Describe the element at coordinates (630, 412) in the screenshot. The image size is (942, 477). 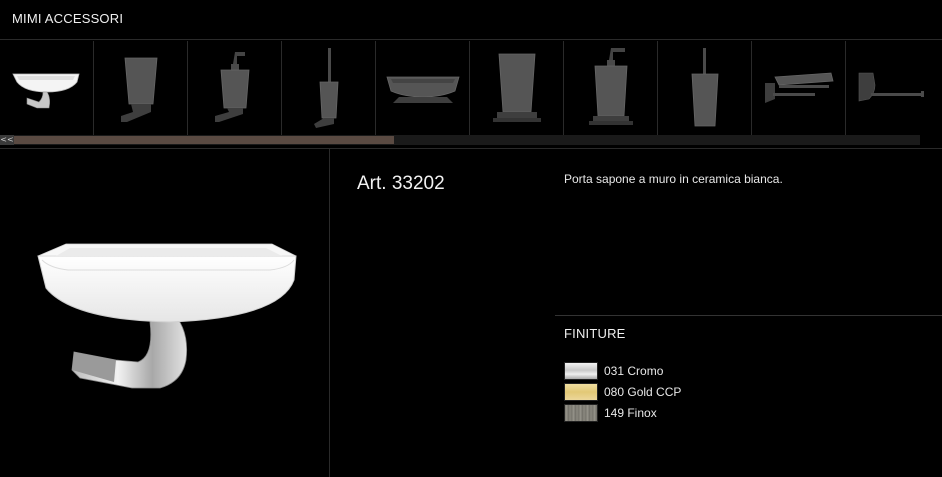
I see `finish-label: 149 Finox` at that location.